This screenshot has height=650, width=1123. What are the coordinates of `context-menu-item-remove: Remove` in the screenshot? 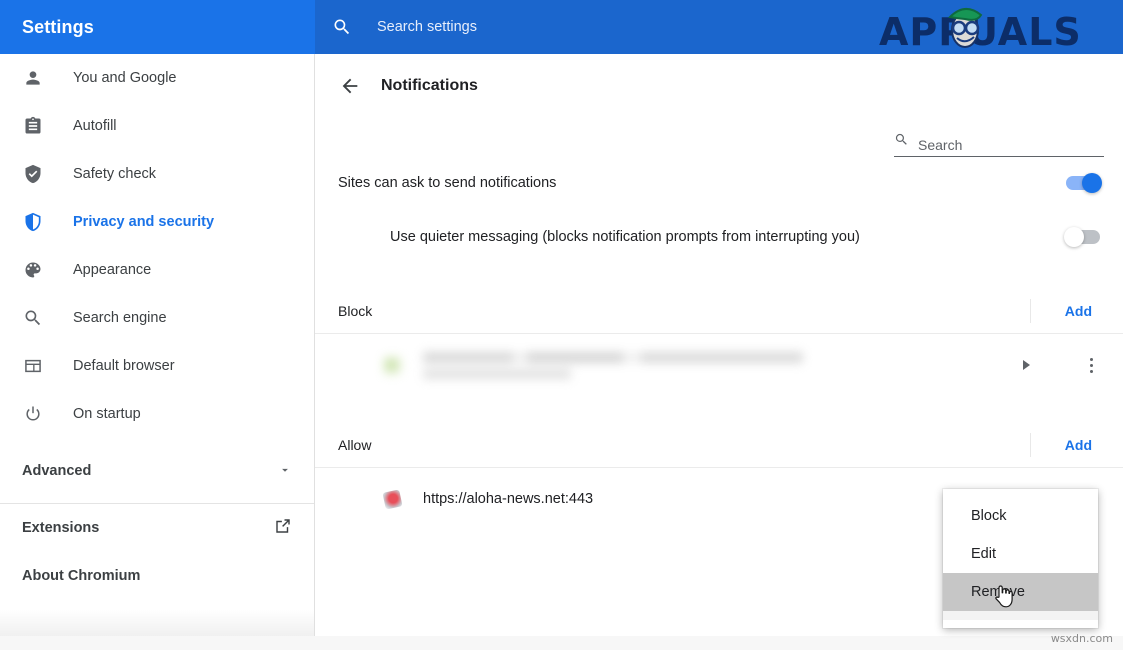 It's located at (1020, 592).